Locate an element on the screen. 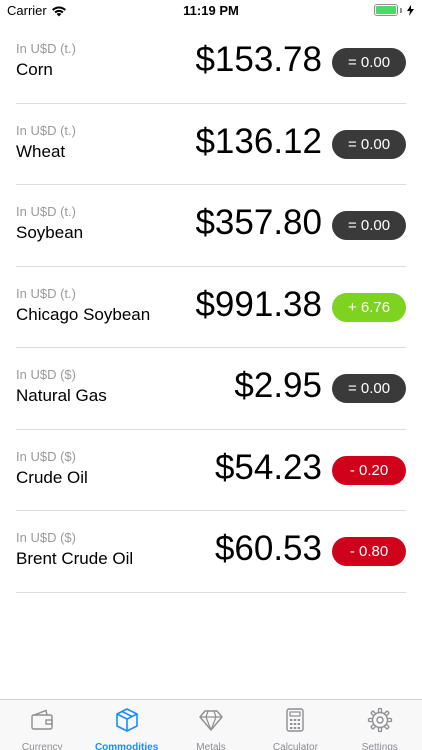  commodity-name: Brent Crude Oil is located at coordinates (75, 558).